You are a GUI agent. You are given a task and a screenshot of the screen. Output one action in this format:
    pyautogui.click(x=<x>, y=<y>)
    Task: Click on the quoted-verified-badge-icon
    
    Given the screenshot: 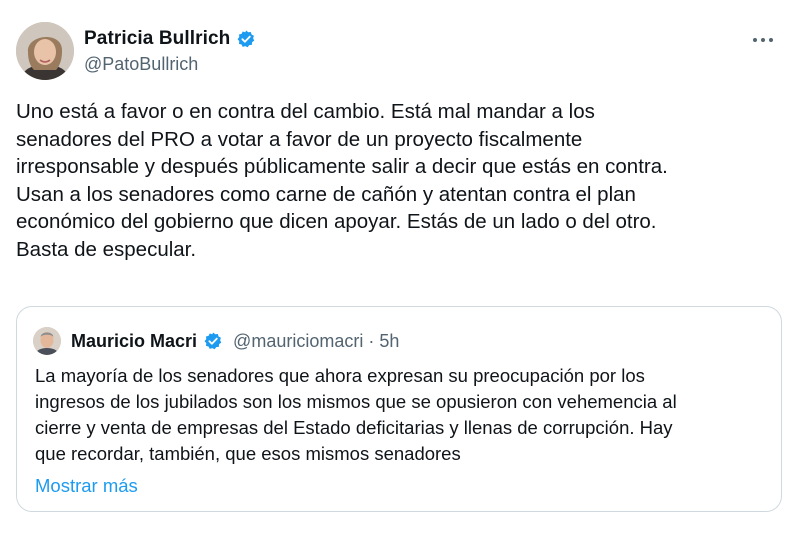 What is the action you would take?
    pyautogui.click(x=213, y=341)
    